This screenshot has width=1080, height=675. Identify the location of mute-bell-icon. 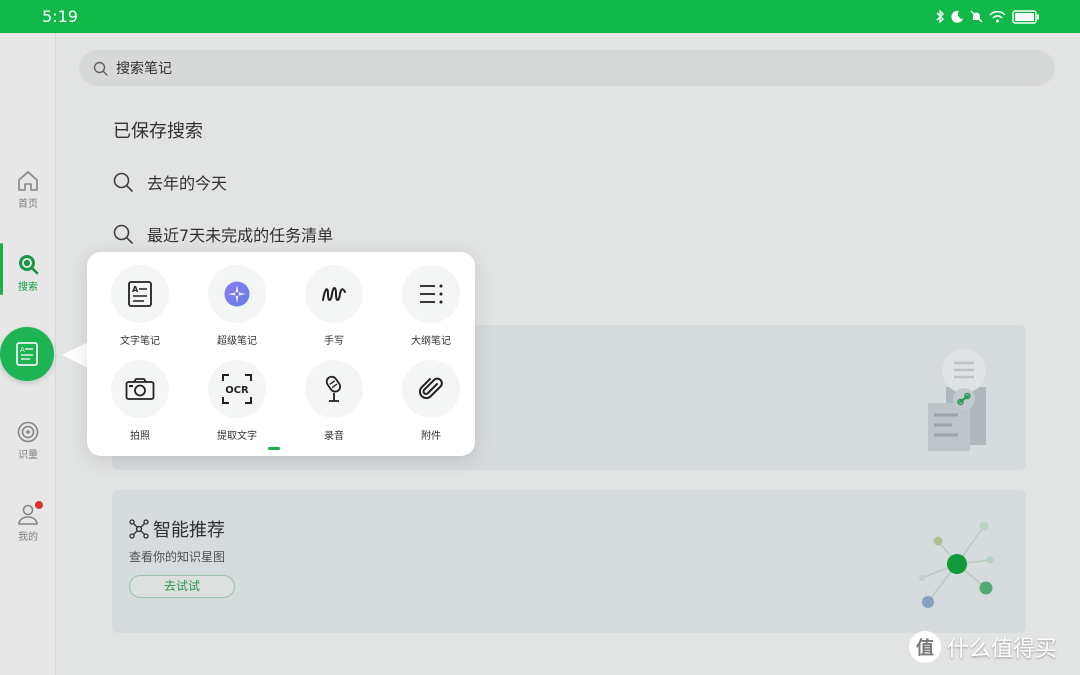
(976, 16).